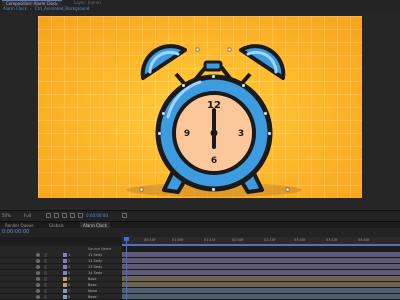  What do you see at coordinates (92, 297) in the screenshot?
I see `layer-name: Base` at bounding box center [92, 297].